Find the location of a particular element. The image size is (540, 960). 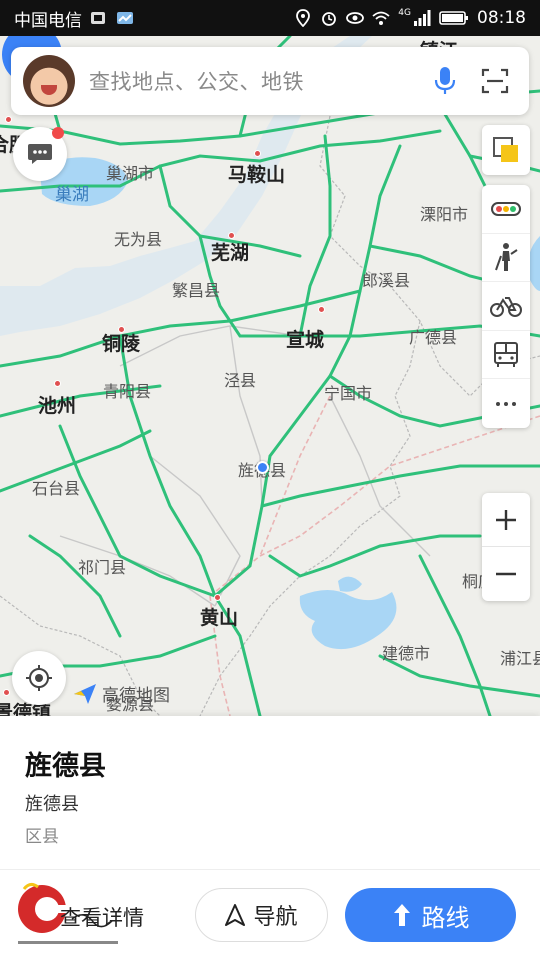

map-label: 无为县 is located at coordinates (138, 238).